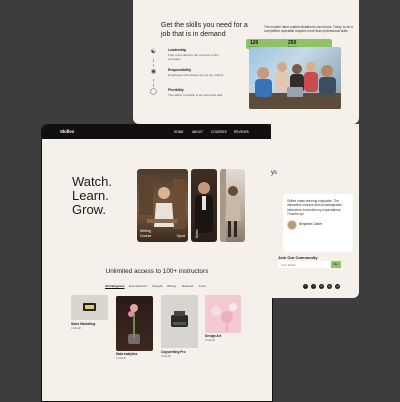  Describe the element at coordinates (337, 286) in the screenshot. I see `youtube-icon: yt` at that location.